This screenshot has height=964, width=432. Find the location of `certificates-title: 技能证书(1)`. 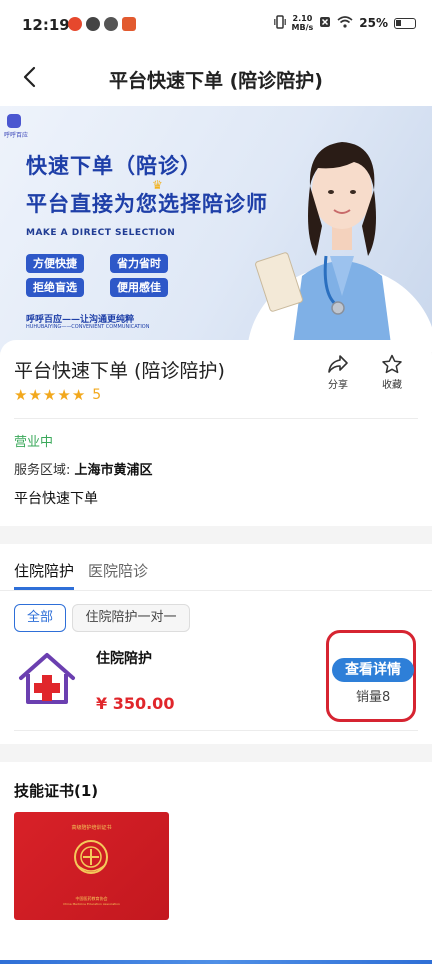

certificates-title: 技能证书(1) is located at coordinates (56, 791).